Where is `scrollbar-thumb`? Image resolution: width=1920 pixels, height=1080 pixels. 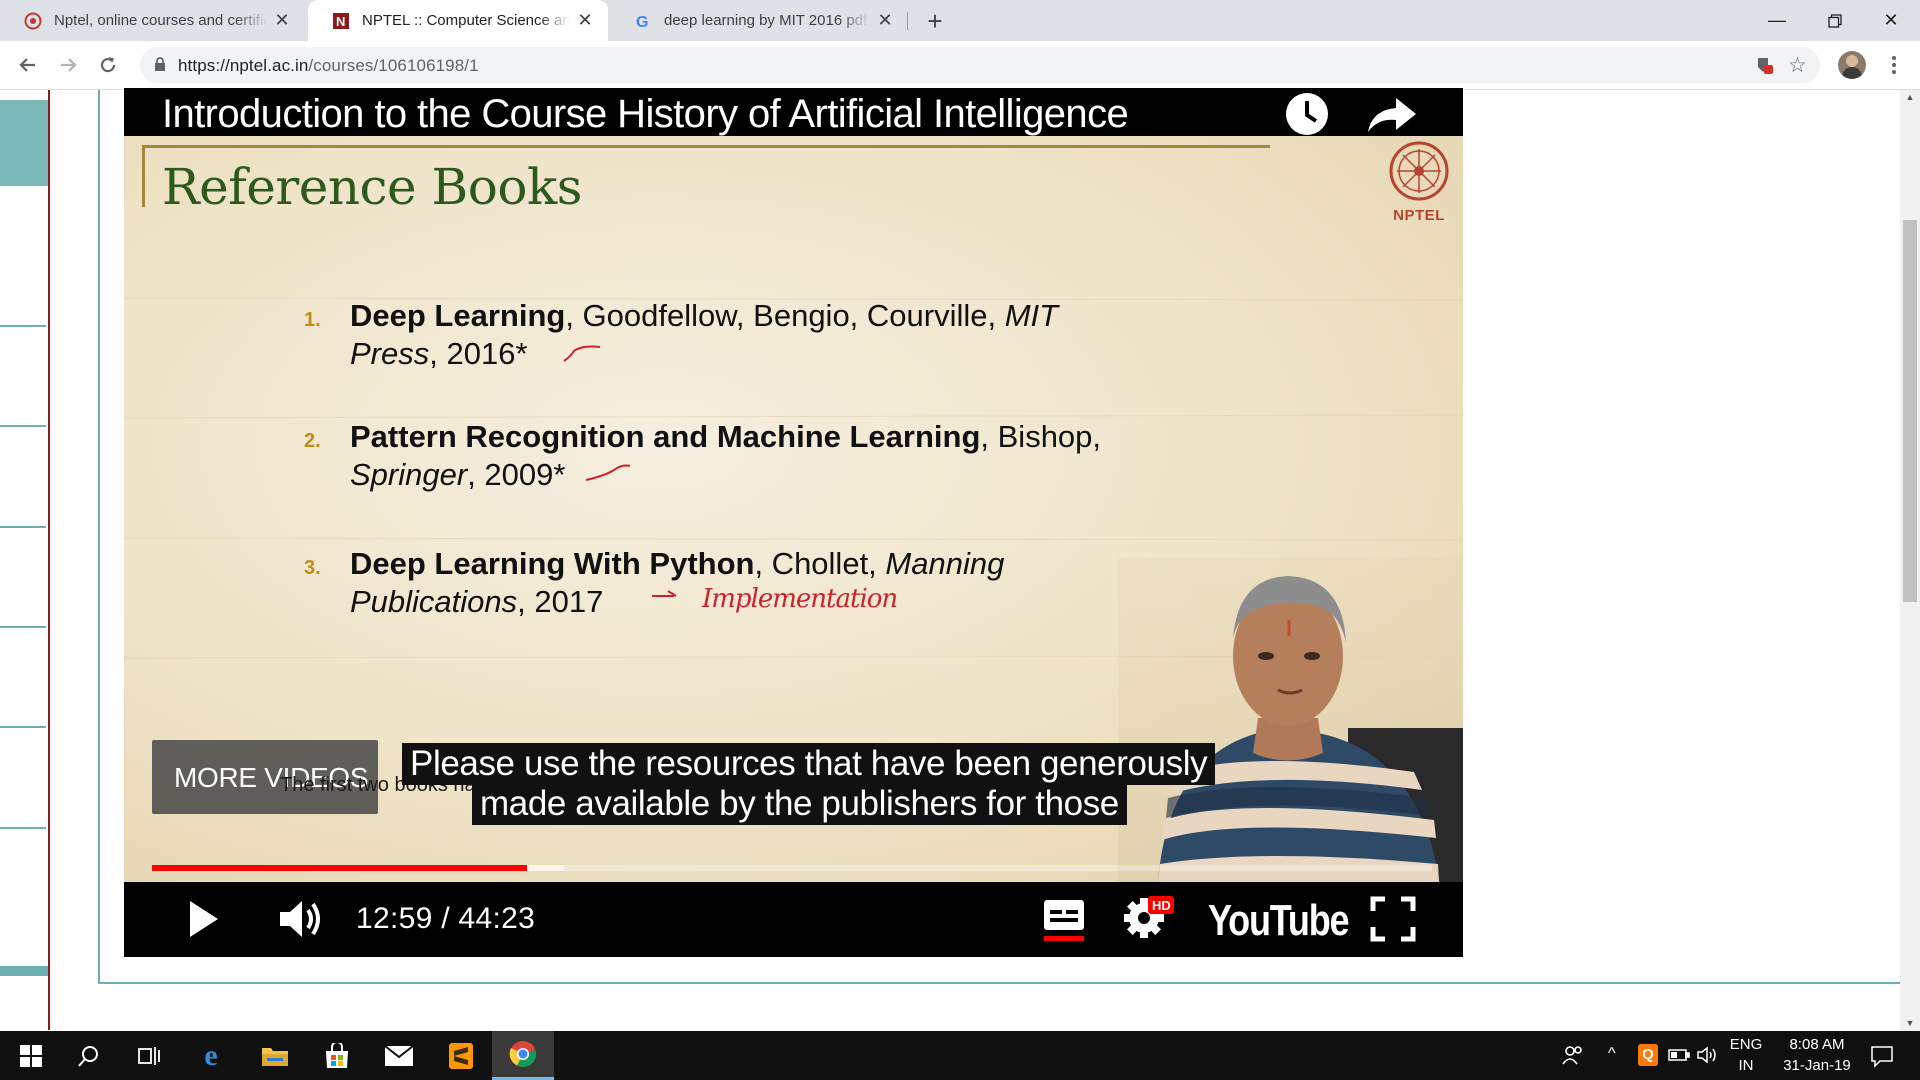
scrollbar-thumb is located at coordinates (1910, 411).